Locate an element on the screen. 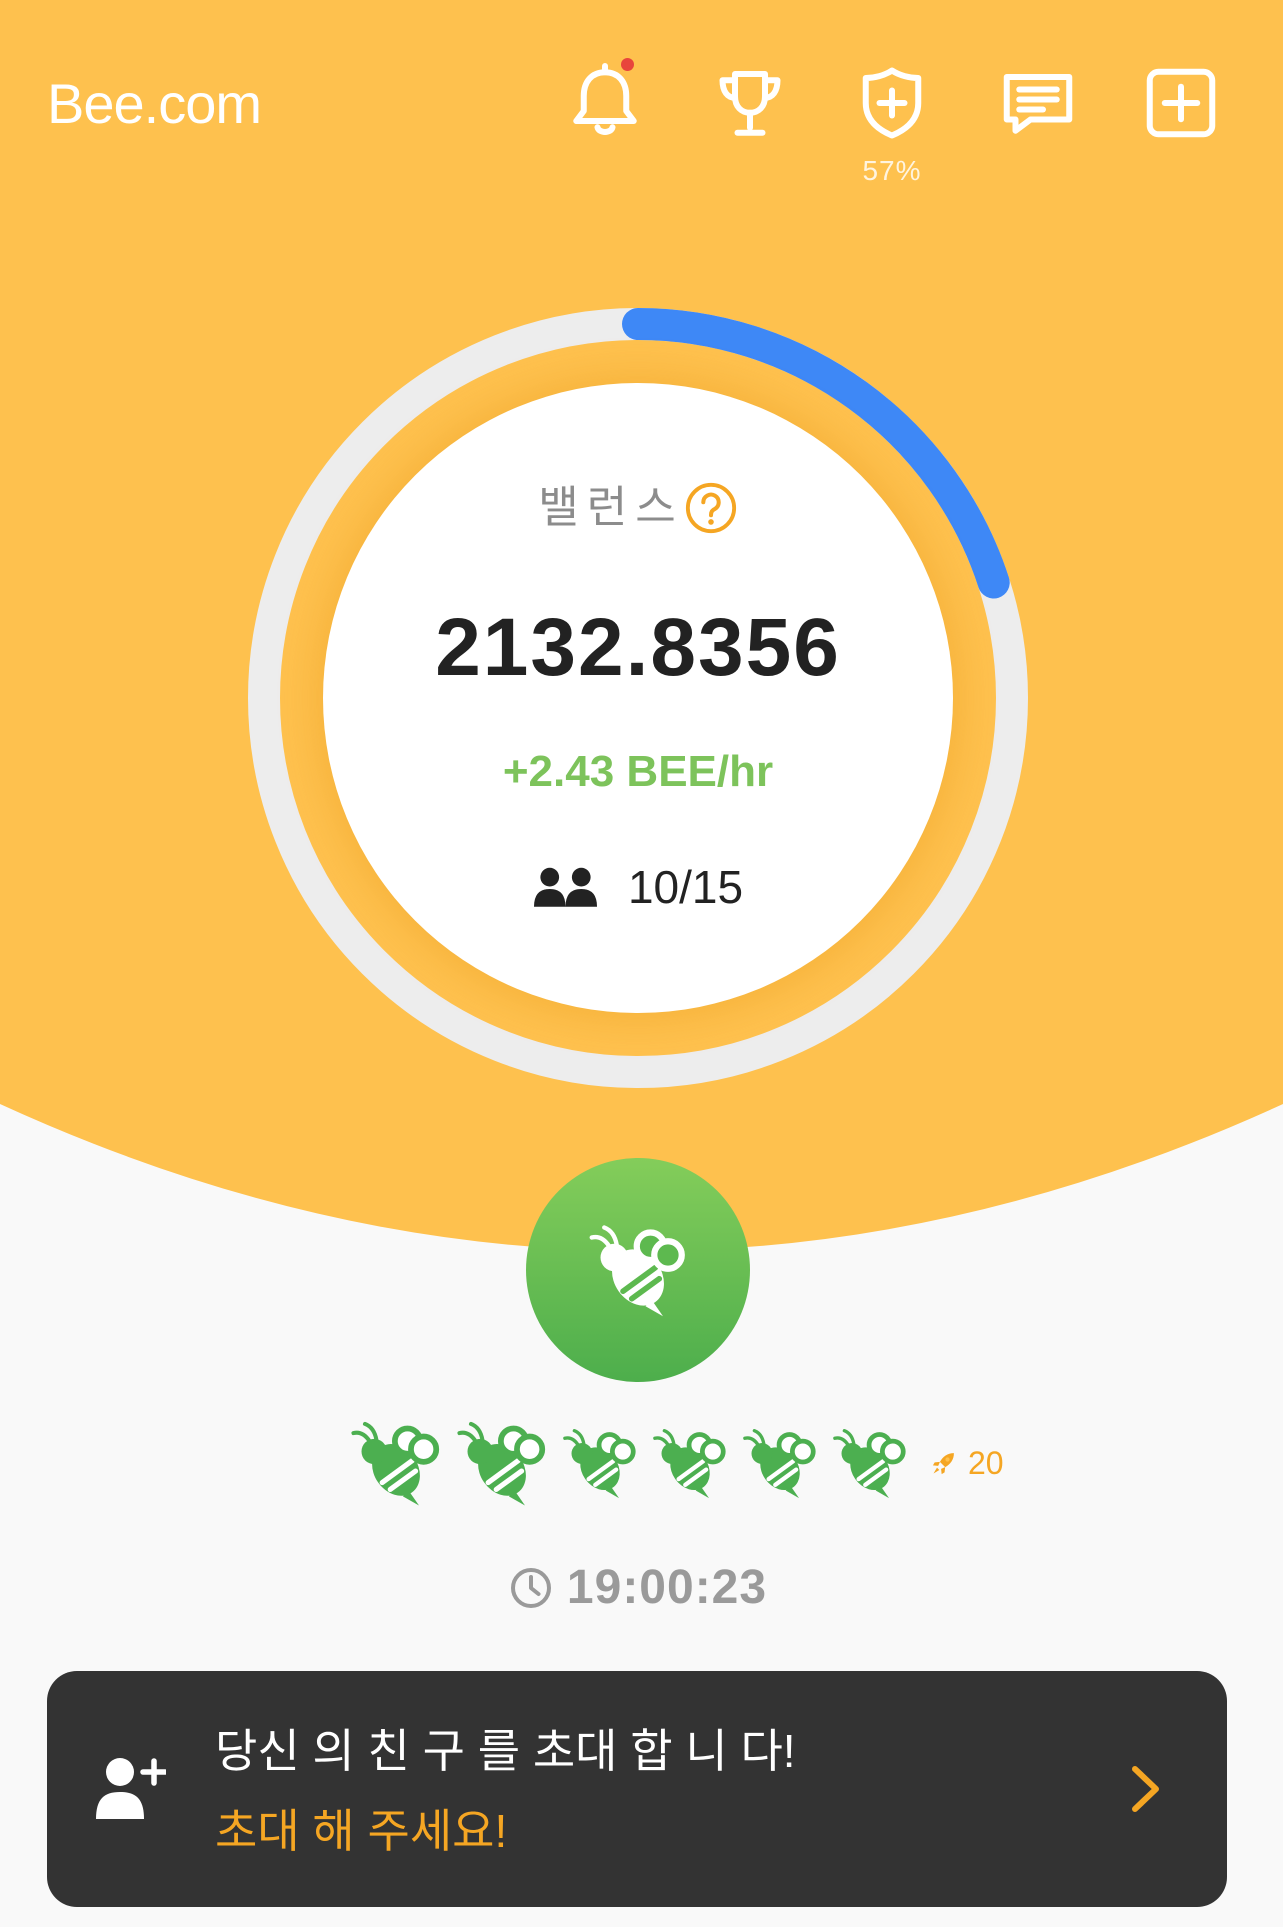 This screenshot has height=1927, width=1283. chat-button is located at coordinates (1038, 102).